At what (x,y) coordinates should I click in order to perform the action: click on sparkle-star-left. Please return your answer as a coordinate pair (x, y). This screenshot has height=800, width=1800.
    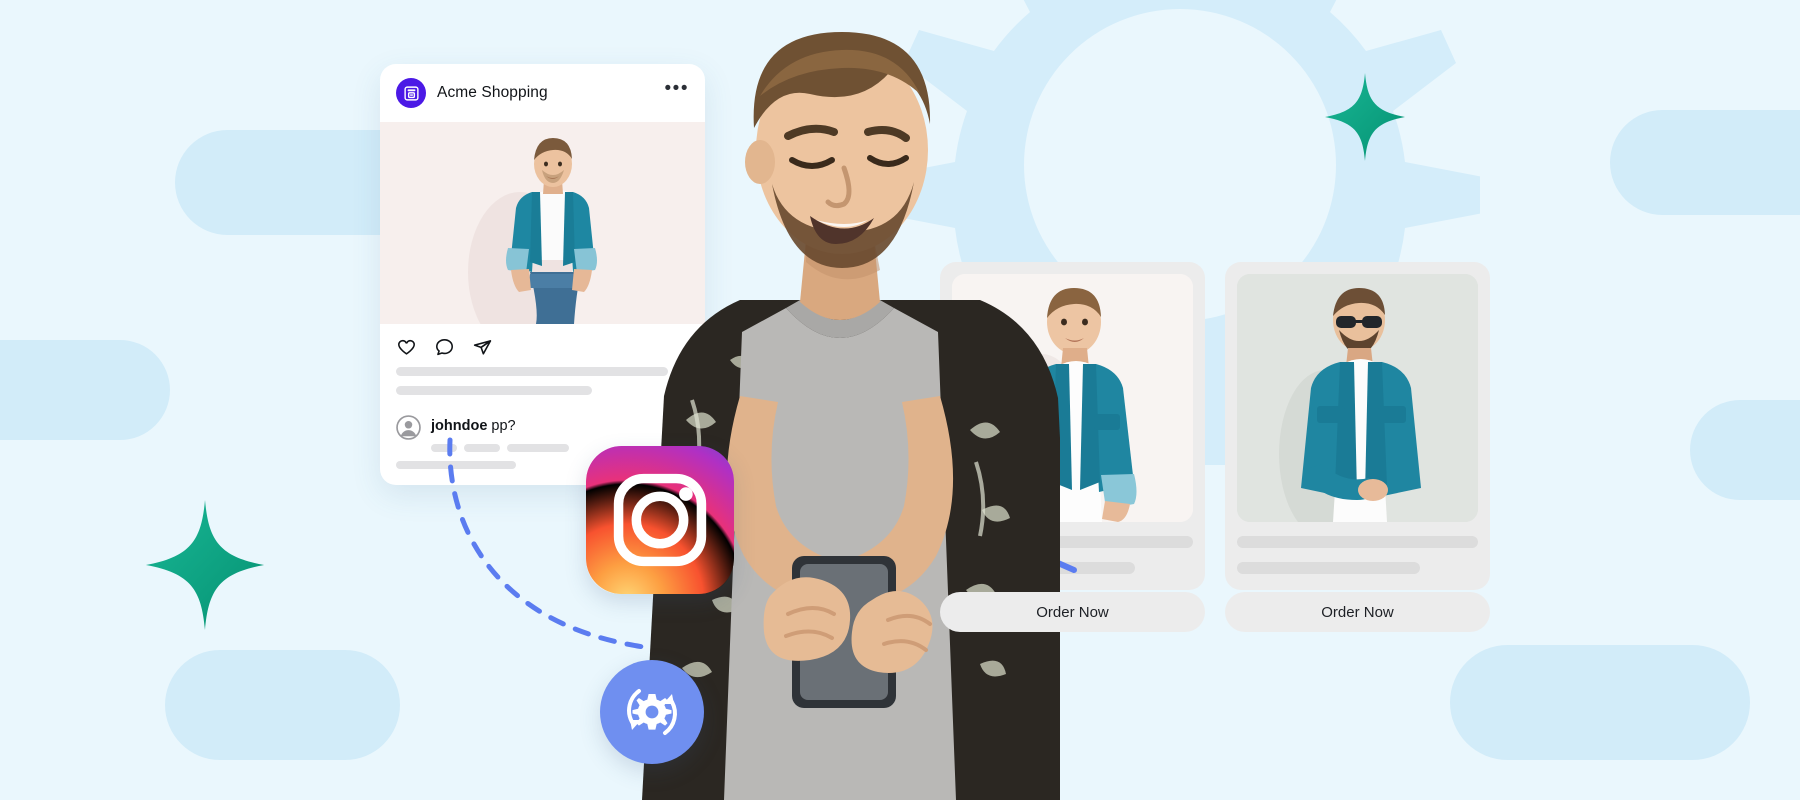
    Looking at the image, I should click on (205, 565).